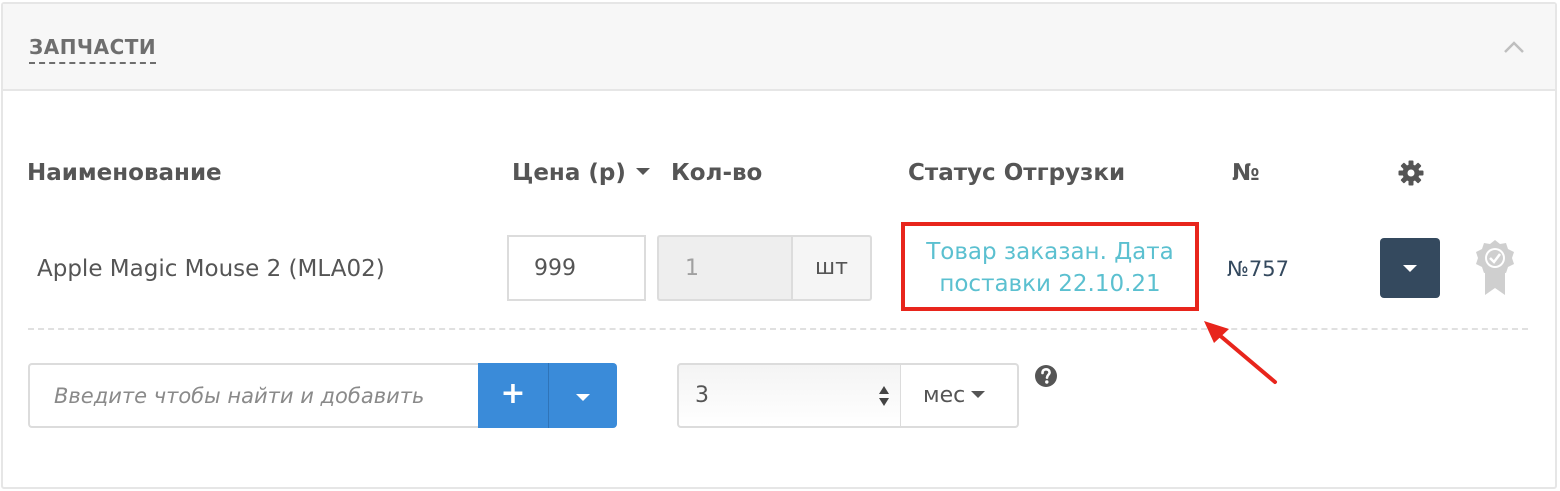  Describe the element at coordinates (124, 173) in the screenshot. I see `column-header-name: Наименование` at that location.